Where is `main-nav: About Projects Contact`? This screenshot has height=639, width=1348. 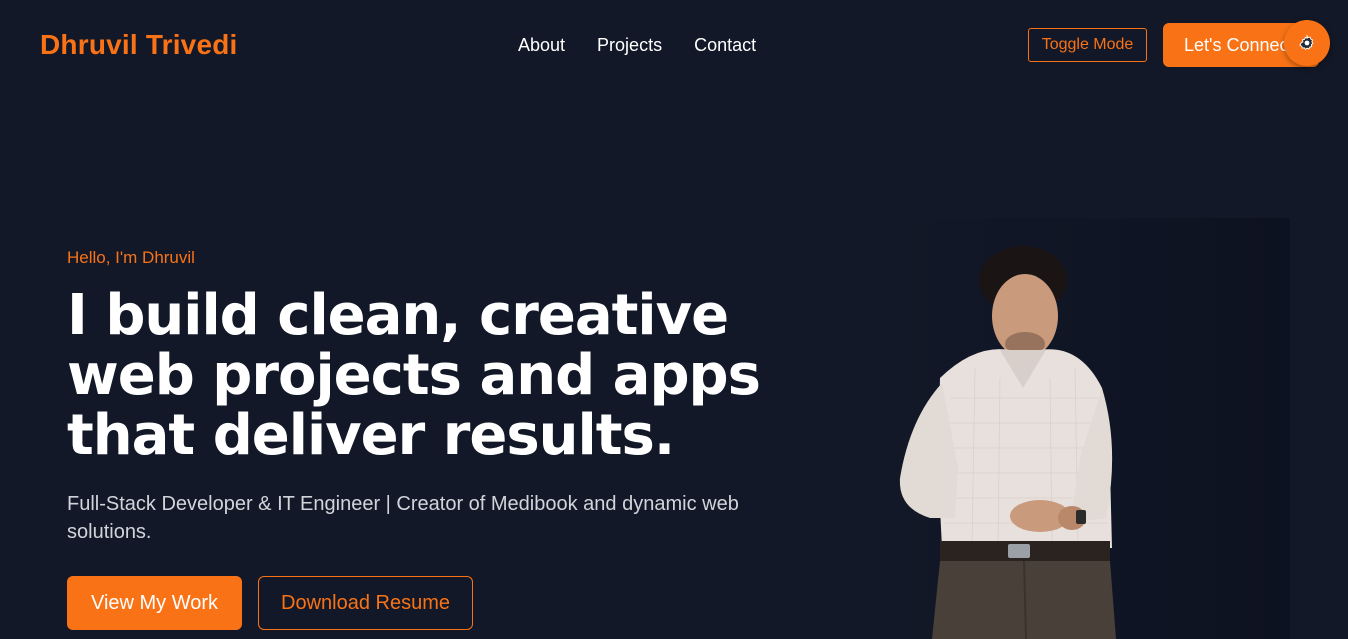 main-nav: About Projects Contact is located at coordinates (637, 45).